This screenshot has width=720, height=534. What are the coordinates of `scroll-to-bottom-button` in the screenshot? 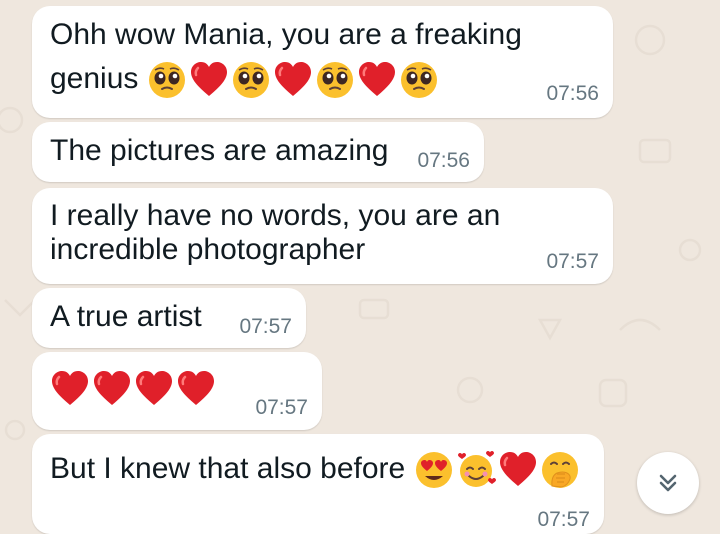 It's located at (668, 483).